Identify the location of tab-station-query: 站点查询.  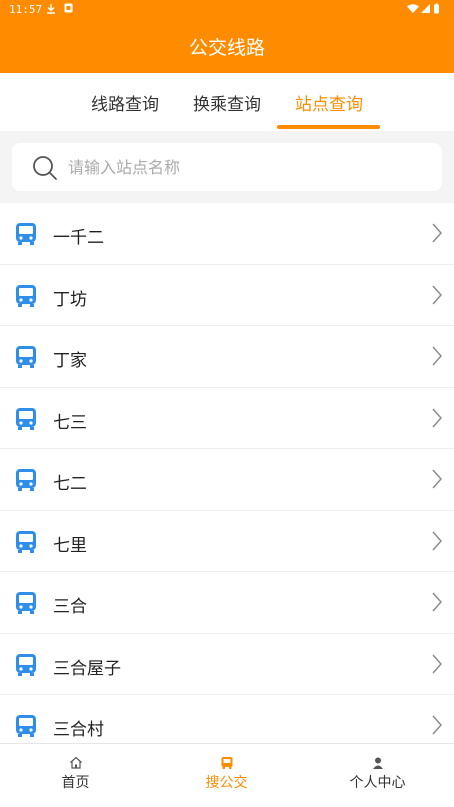
(329, 105).